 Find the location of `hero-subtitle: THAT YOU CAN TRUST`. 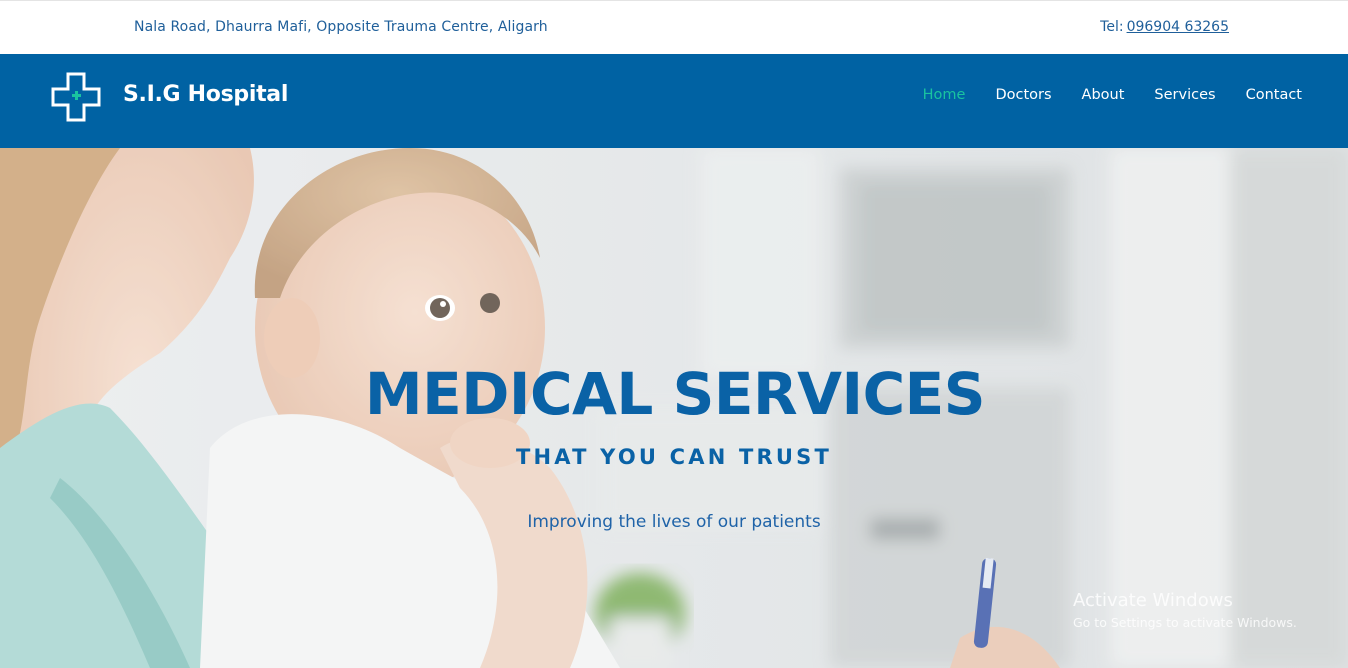

hero-subtitle: THAT YOU CAN TRUST is located at coordinates (674, 457).